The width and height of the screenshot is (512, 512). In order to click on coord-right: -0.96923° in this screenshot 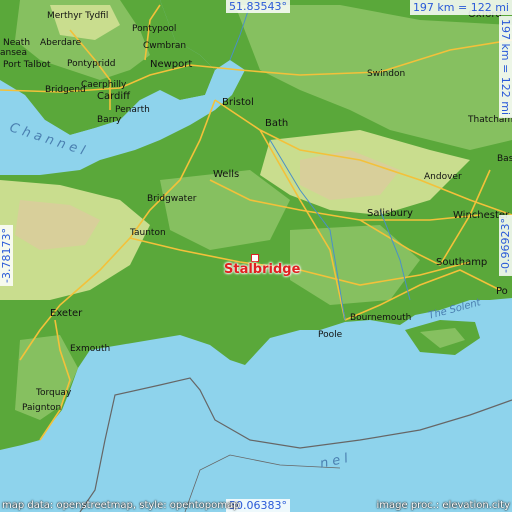, I will do `click(505, 245)`.